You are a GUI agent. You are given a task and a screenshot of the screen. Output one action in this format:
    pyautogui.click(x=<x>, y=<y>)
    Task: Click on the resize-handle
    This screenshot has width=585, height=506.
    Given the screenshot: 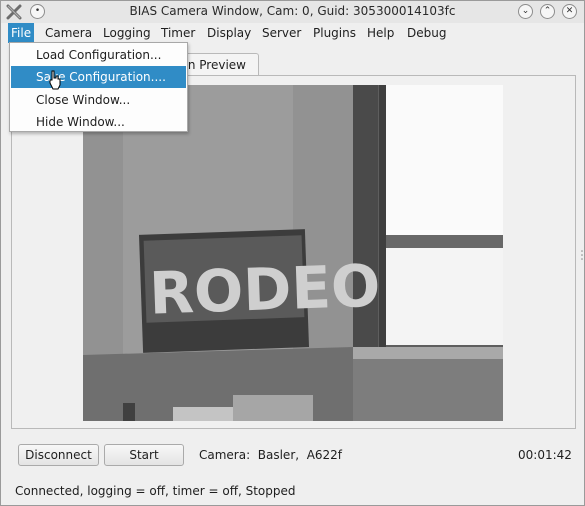 What is the action you would take?
    pyautogui.click(x=582, y=254)
    